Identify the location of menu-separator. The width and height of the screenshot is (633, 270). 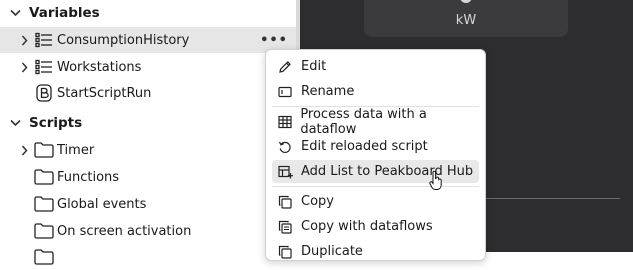
(375, 186).